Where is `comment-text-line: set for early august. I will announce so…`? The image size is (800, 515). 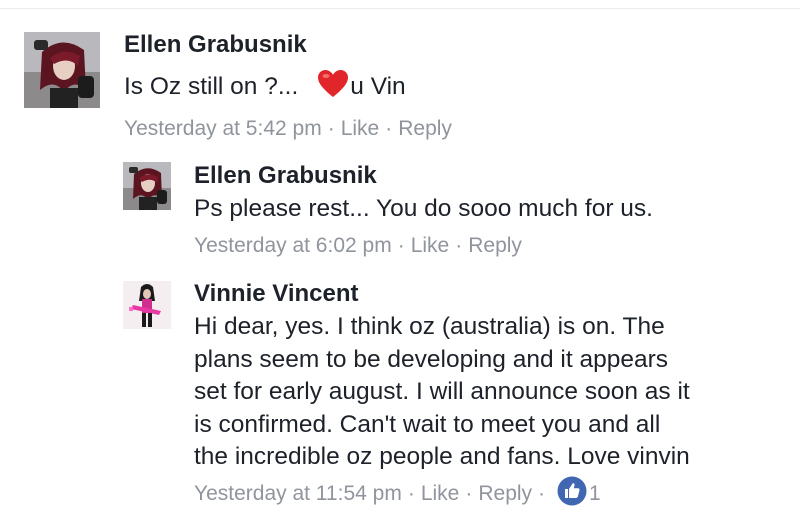 comment-text-line: set for early august. I will announce so… is located at coordinates (442, 391).